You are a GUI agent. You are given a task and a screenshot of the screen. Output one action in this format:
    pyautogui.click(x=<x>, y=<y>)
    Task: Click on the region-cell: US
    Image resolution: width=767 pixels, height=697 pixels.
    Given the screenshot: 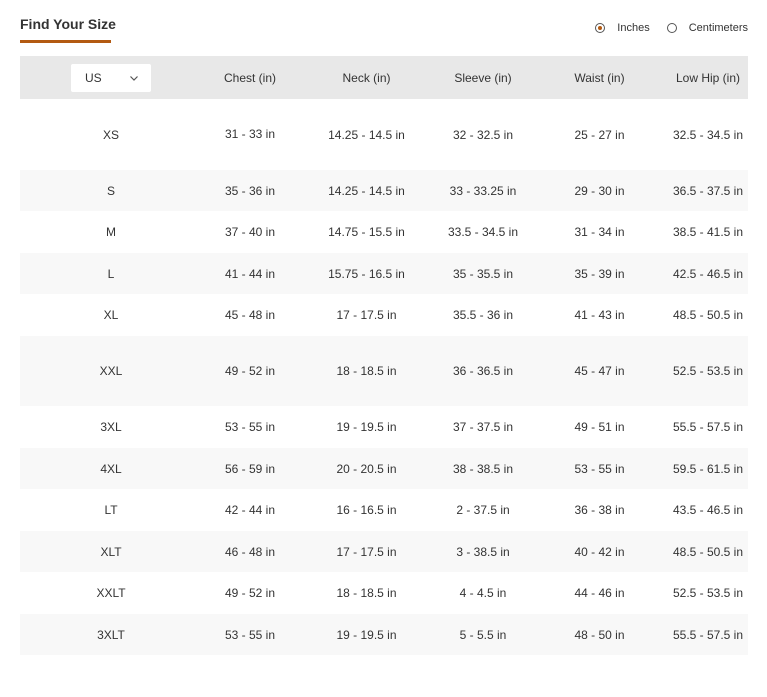 What is the action you would take?
    pyautogui.click(x=111, y=77)
    